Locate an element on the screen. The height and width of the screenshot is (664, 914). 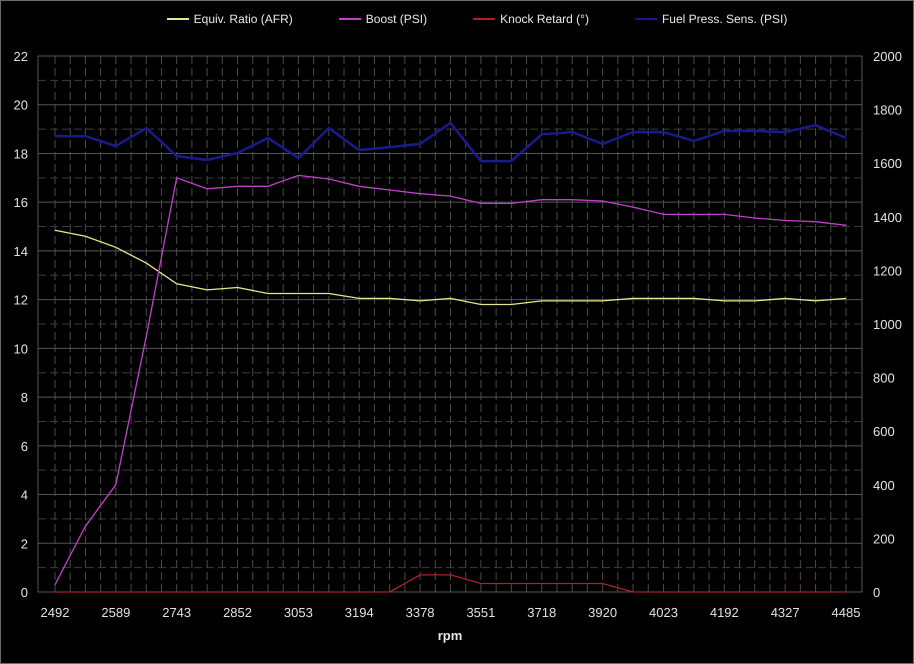
x-tick-label: 4327 is located at coordinates (785, 612).